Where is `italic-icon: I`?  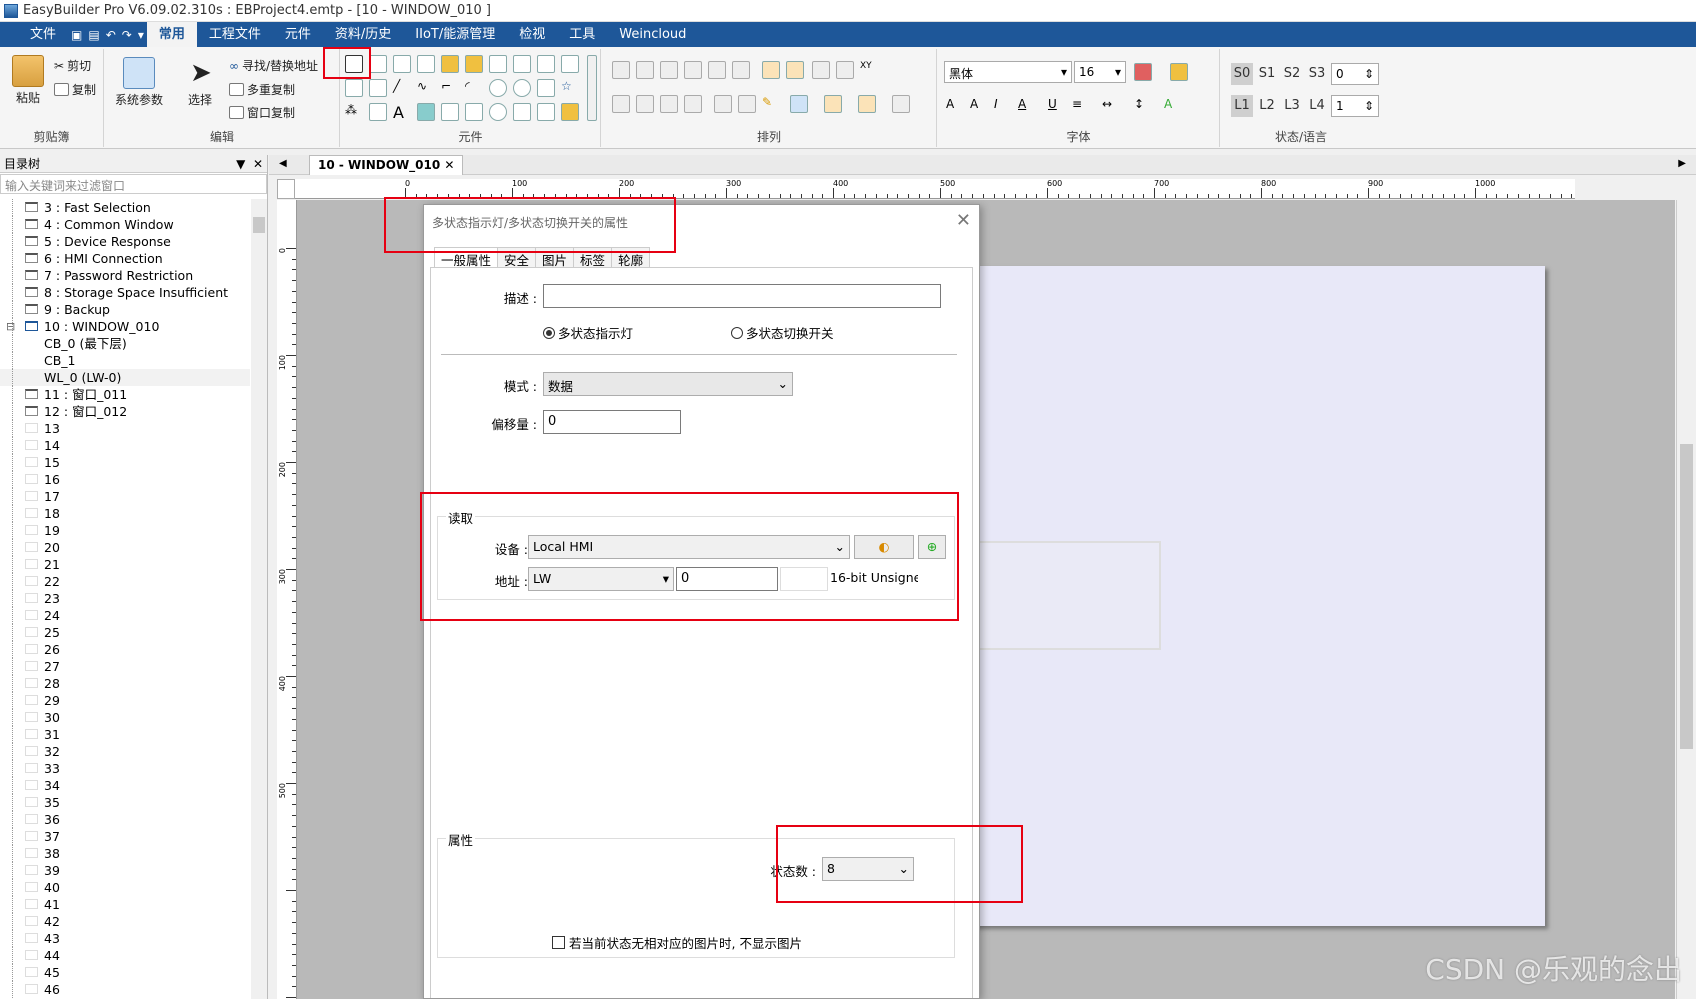 italic-icon: I is located at coordinates (1003, 106).